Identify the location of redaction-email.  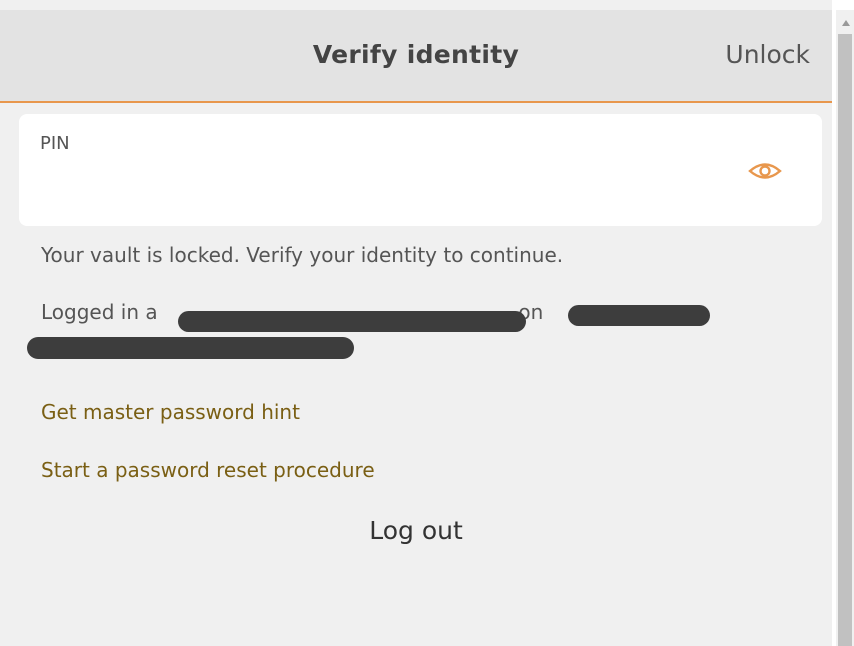
(352, 321).